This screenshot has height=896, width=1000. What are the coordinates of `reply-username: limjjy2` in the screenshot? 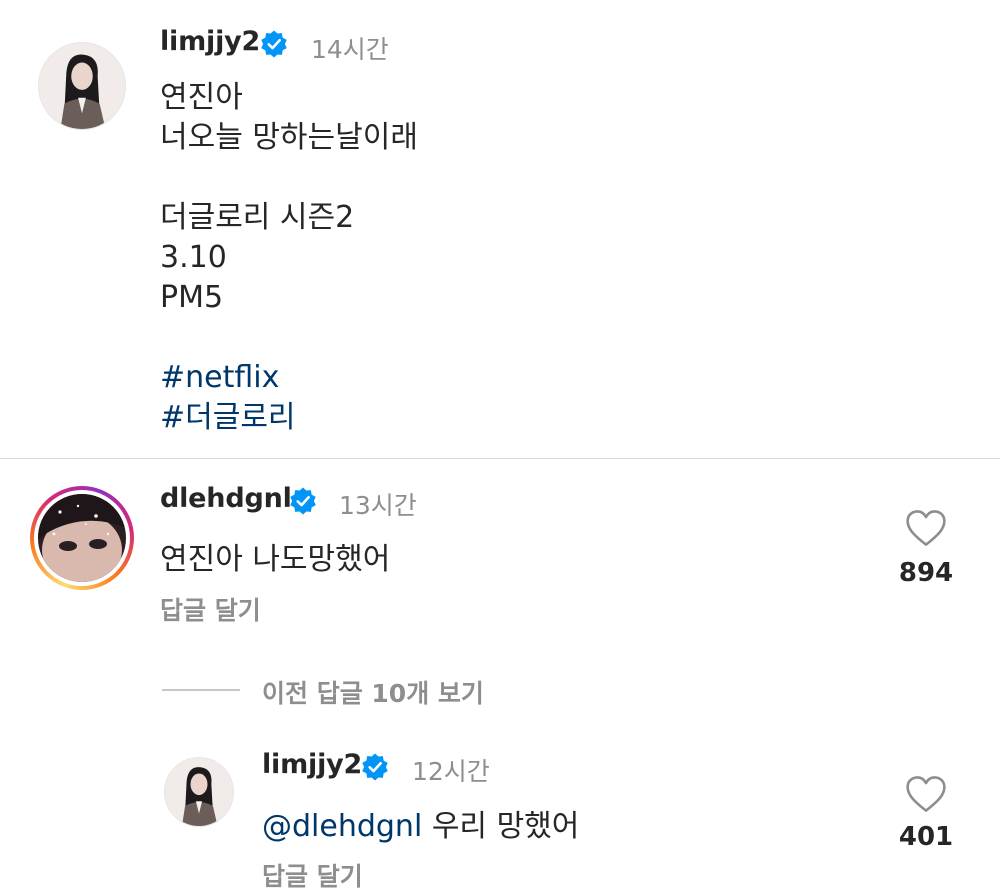 It's located at (312, 764).